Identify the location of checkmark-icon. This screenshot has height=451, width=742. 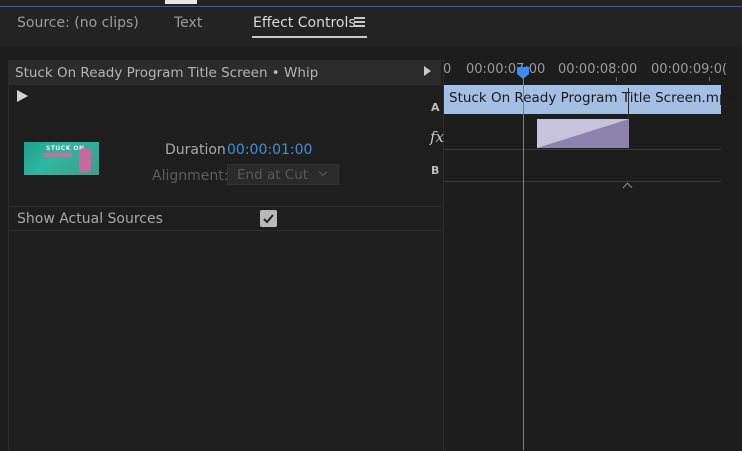
(268, 219).